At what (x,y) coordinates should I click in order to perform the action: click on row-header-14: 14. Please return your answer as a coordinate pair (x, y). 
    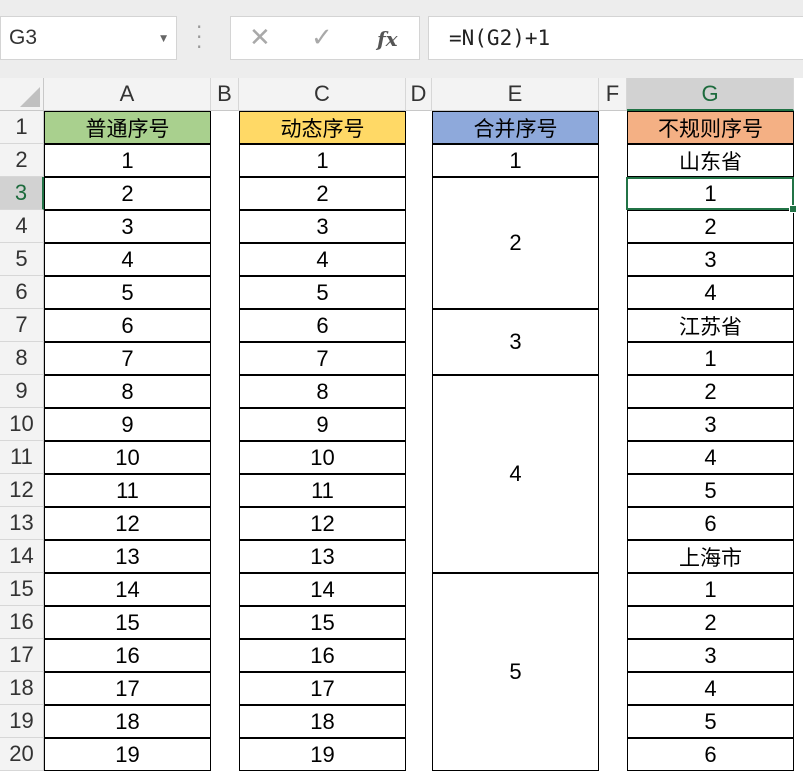
    Looking at the image, I should click on (22, 556).